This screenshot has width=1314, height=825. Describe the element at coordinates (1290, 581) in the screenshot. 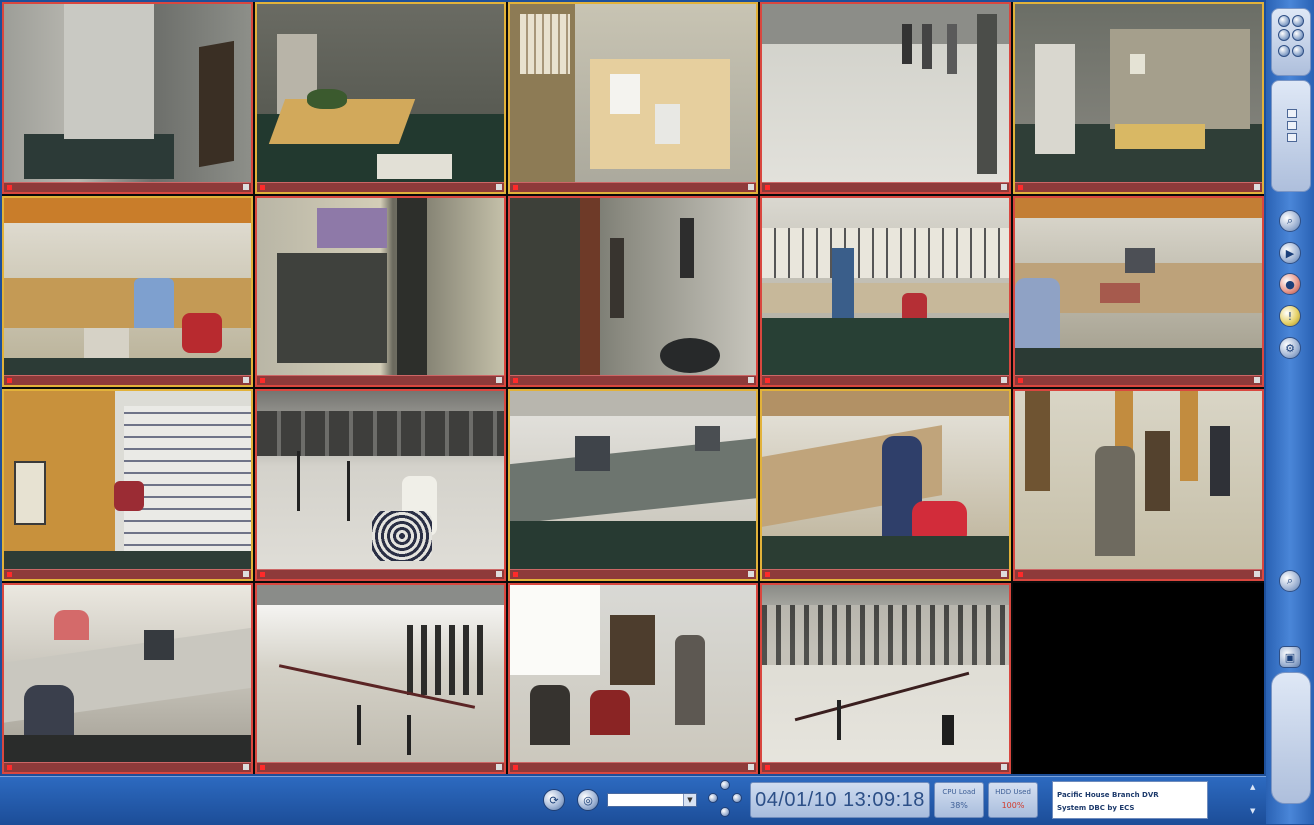

I see `zoom-icon: ⌕` at that location.